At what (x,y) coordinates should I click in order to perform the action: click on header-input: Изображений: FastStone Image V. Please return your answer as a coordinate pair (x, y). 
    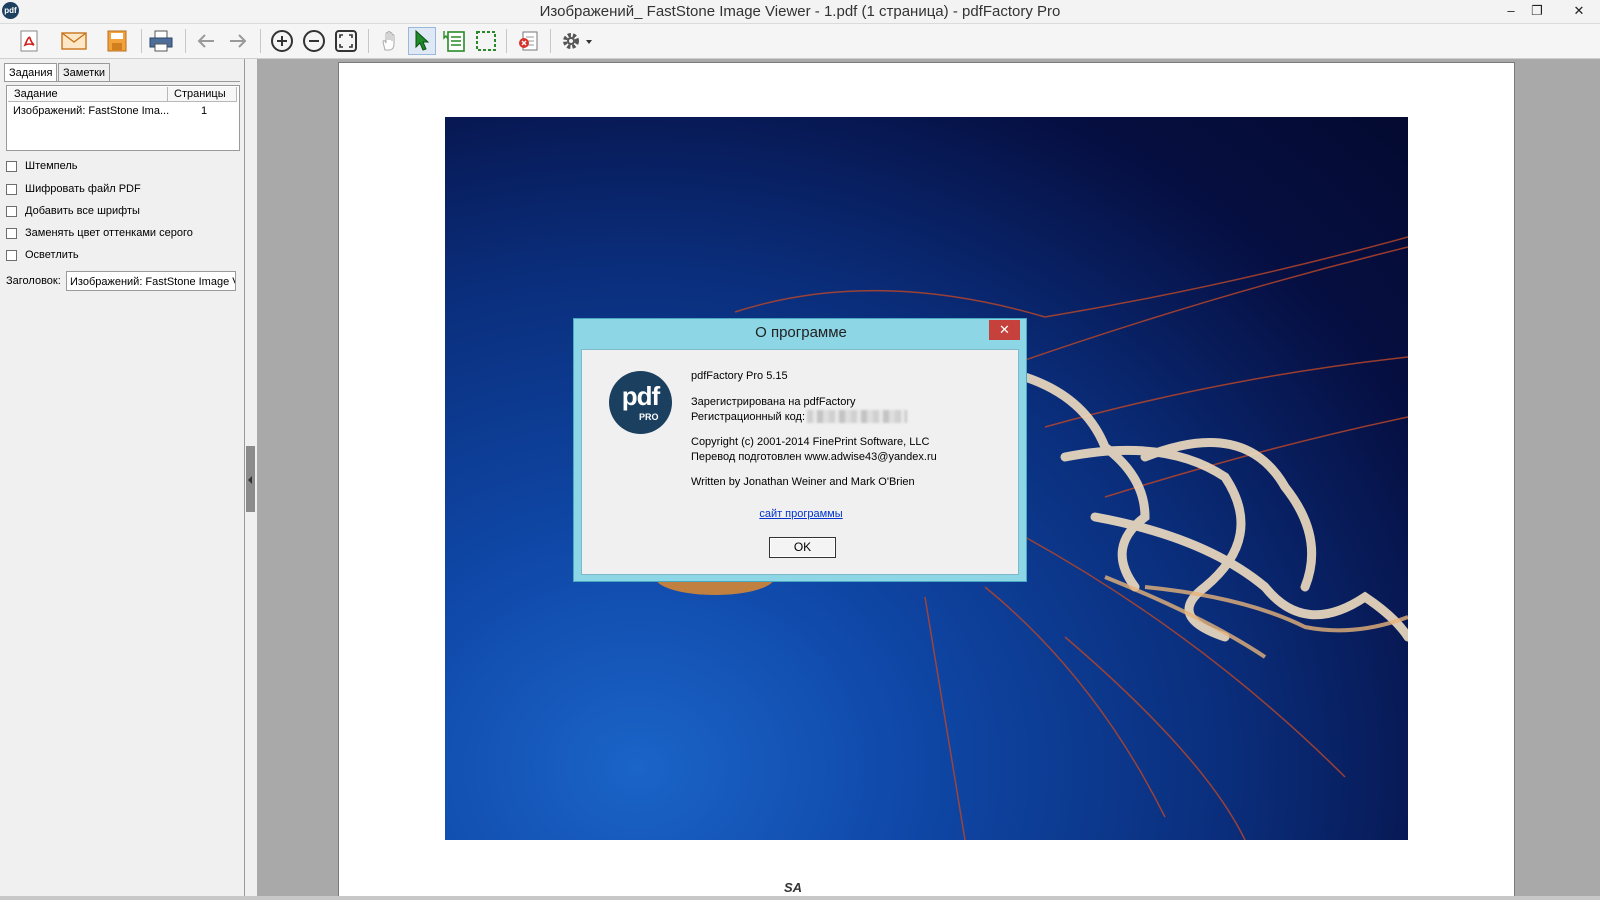
    Looking at the image, I should click on (151, 281).